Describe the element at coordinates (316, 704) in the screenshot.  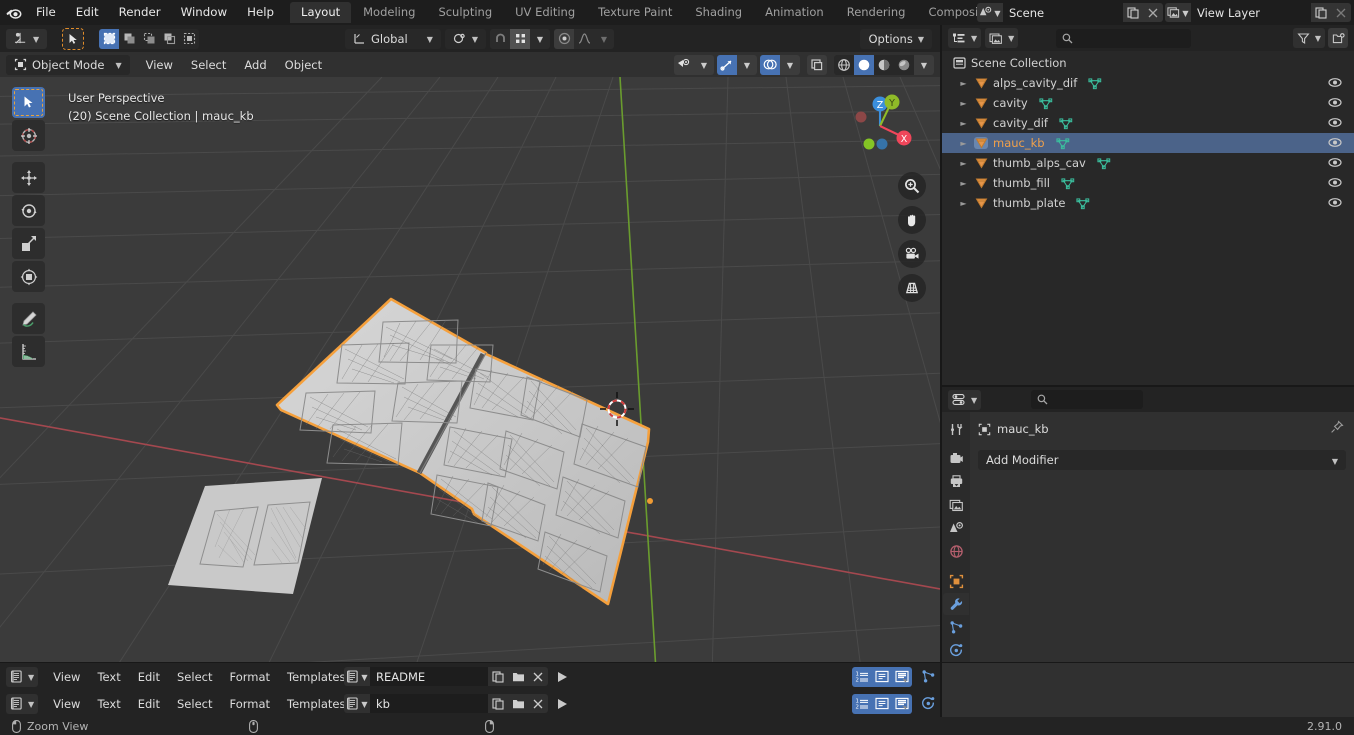
I see `text-editor-2-menu-templates: Templates` at that location.